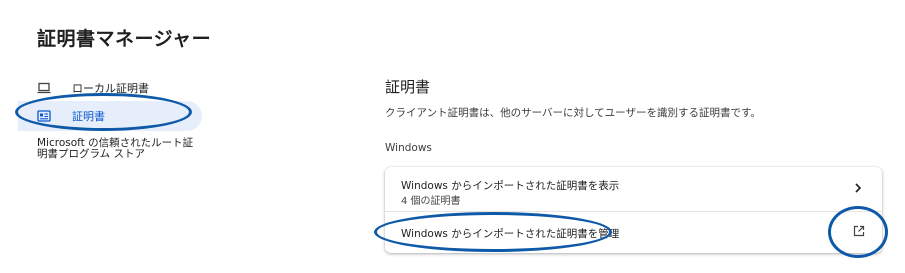 The height and width of the screenshot is (273, 905). I want to click on sidebar-item-local-certificates: ローカル証明書, so click(110, 88).